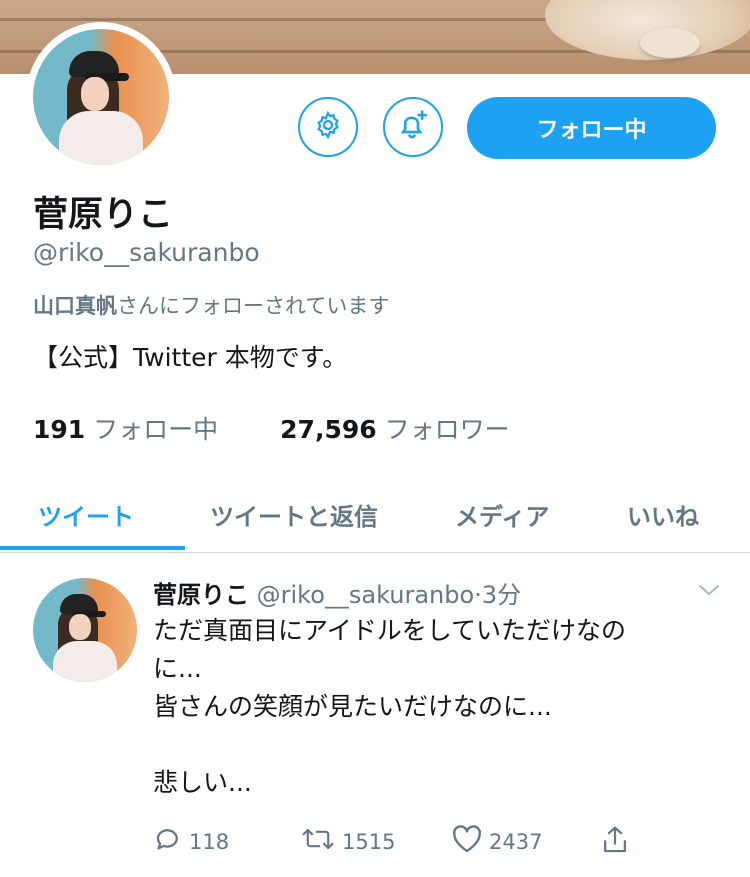 Image resolution: width=750 pixels, height=877 pixels. Describe the element at coordinates (502, 514) in the screenshot. I see `tab-media: メディア` at that location.